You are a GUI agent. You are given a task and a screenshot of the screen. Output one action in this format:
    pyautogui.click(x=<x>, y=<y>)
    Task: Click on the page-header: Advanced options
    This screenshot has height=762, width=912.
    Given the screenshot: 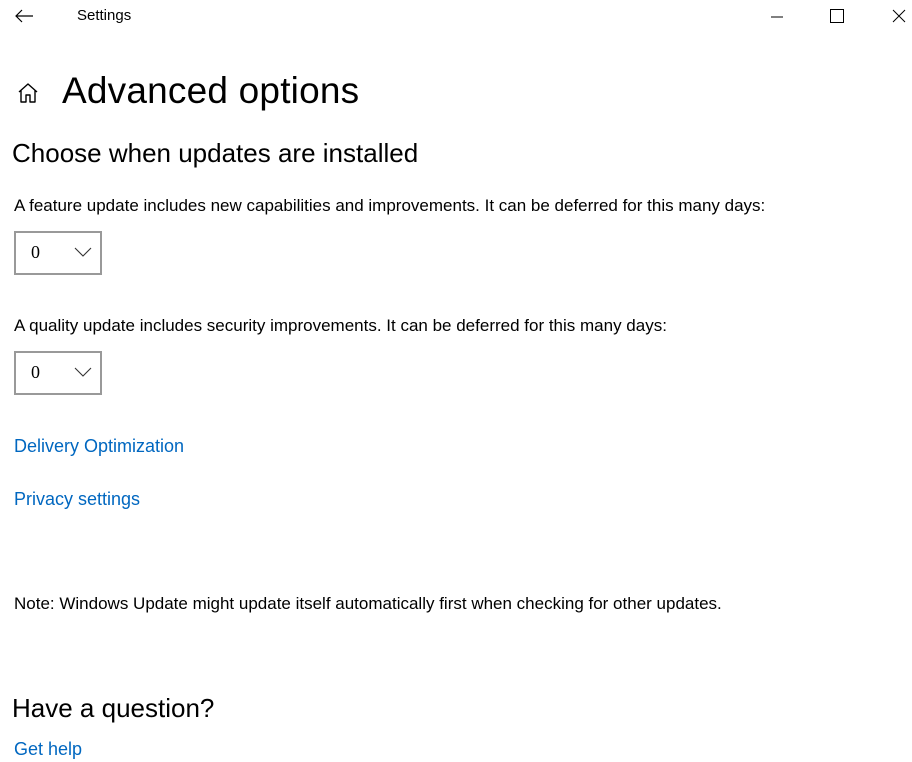 What is the action you would take?
    pyautogui.click(x=186, y=91)
    